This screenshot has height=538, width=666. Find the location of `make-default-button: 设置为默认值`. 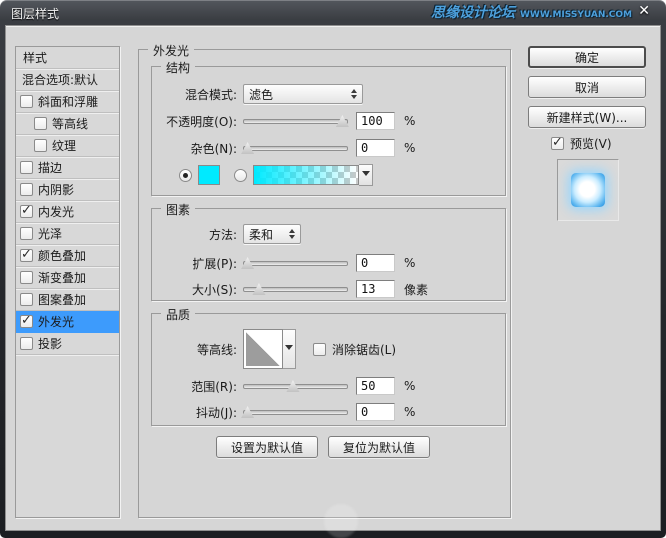

make-default-button: 设置为默认值 is located at coordinates (267, 447).